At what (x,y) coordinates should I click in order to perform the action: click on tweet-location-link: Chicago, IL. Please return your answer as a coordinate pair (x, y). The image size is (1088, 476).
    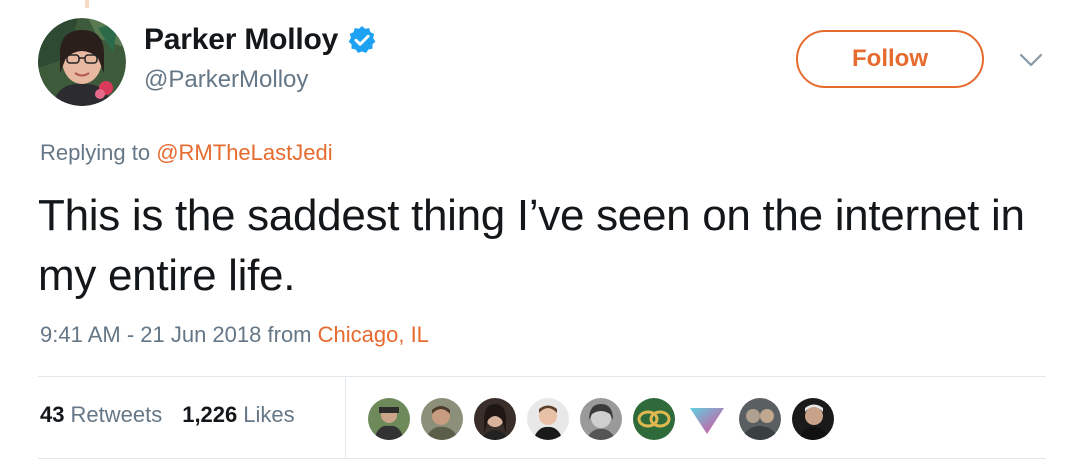
    Looking at the image, I should click on (373, 334).